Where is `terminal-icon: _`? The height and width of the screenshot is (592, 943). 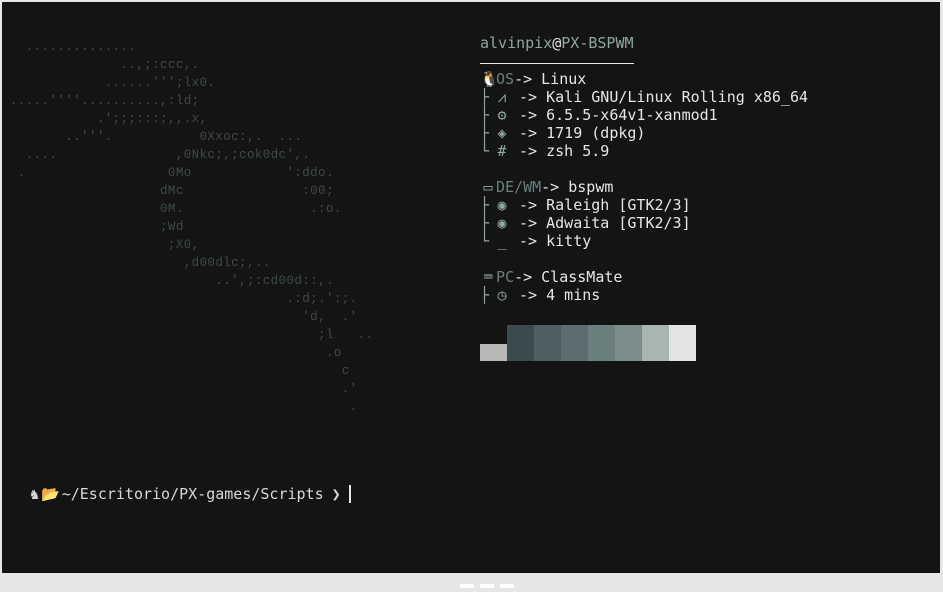 terminal-icon: _ is located at coordinates (502, 241).